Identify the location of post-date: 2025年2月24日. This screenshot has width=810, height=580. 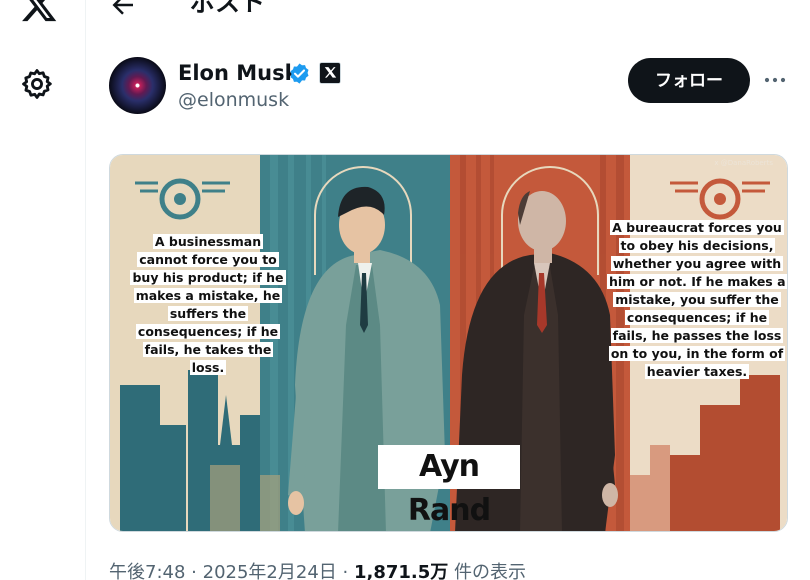
(270, 571).